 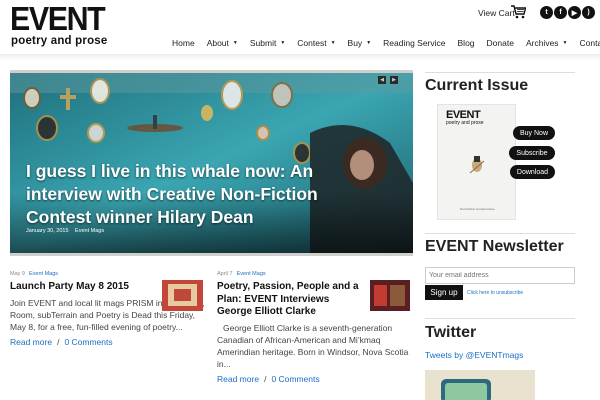 I want to click on header-divider, so click(x=300, y=57).